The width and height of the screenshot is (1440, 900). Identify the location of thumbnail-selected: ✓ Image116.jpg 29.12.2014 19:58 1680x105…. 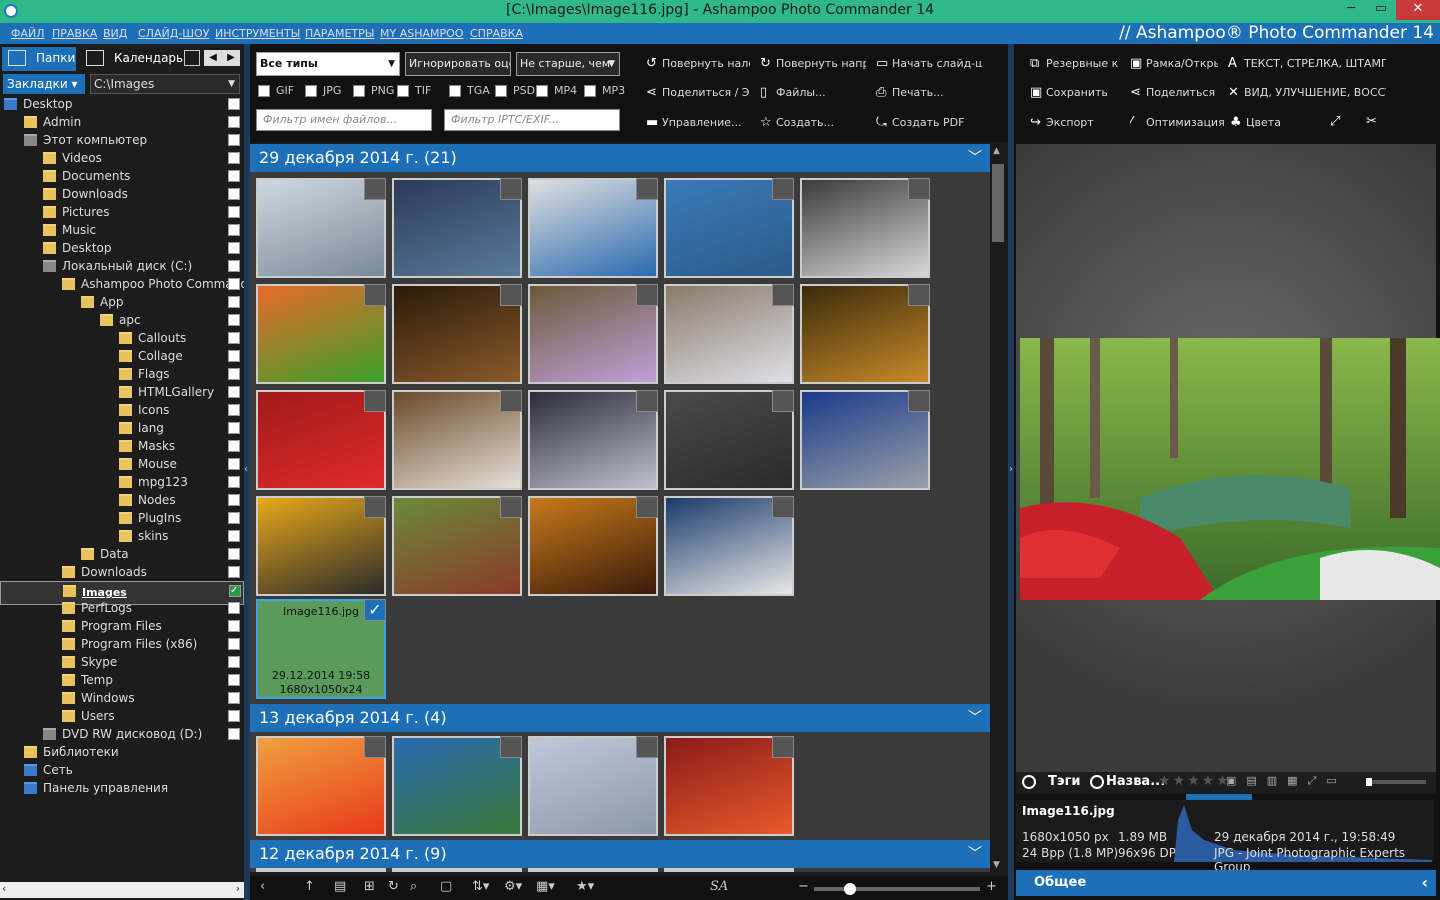
(321, 649).